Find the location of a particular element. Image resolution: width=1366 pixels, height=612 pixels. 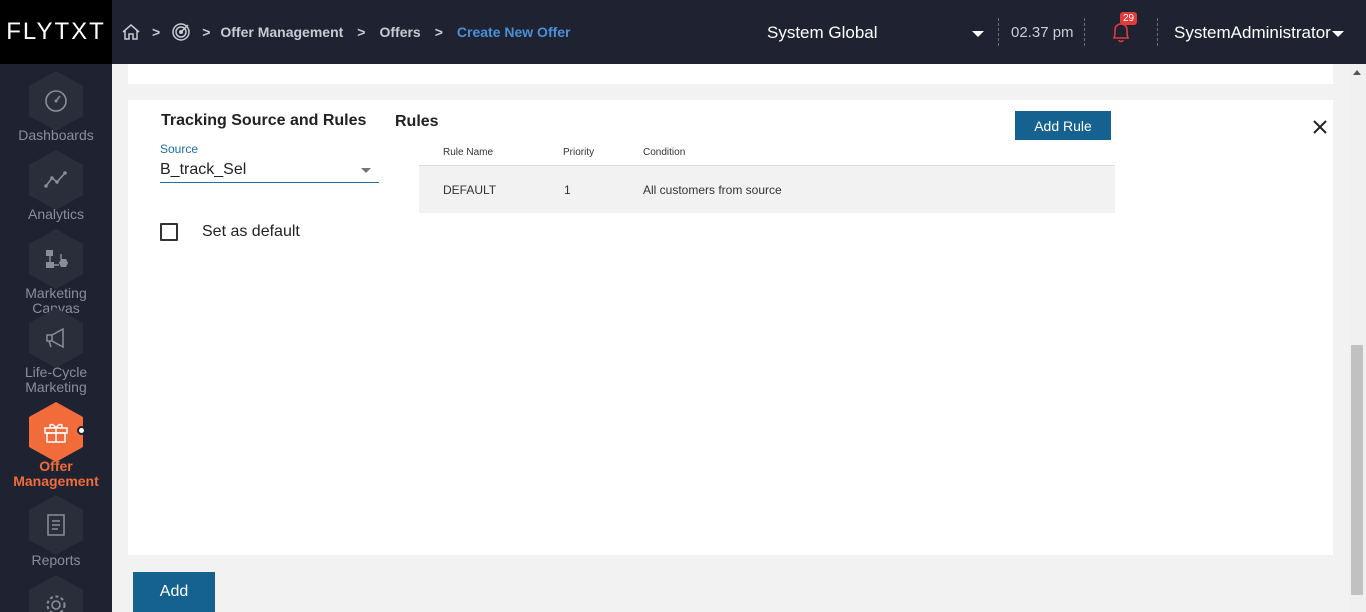

logo: FLYTXT is located at coordinates (56, 32).